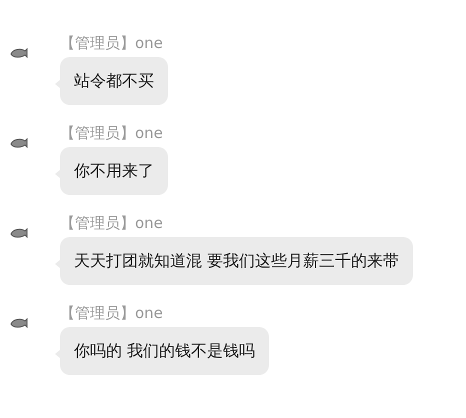 Image resolution: width=466 pixels, height=418 pixels. I want to click on message-bubble: 天天打团就知道混 要我们这些月薪三千的来带, so click(237, 261).